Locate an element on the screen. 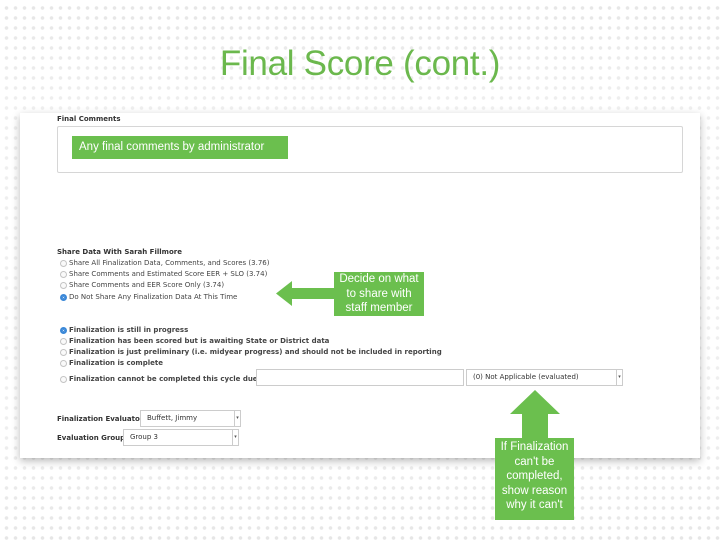 The width and height of the screenshot is (720, 540). share-option-comments-eer: Share Comments and EER Score Only (3.74) is located at coordinates (142, 285).